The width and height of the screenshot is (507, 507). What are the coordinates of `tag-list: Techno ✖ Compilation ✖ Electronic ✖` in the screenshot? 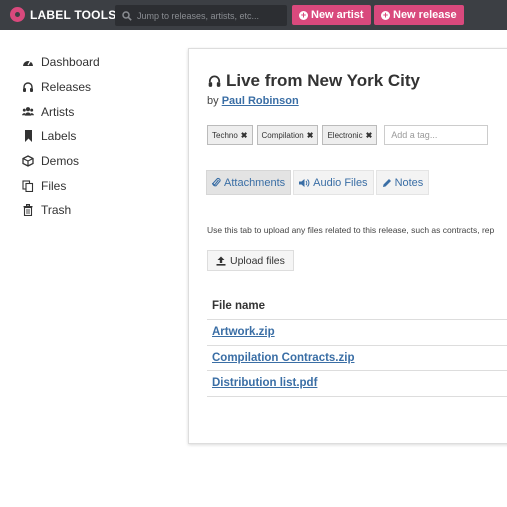 It's located at (348, 135).